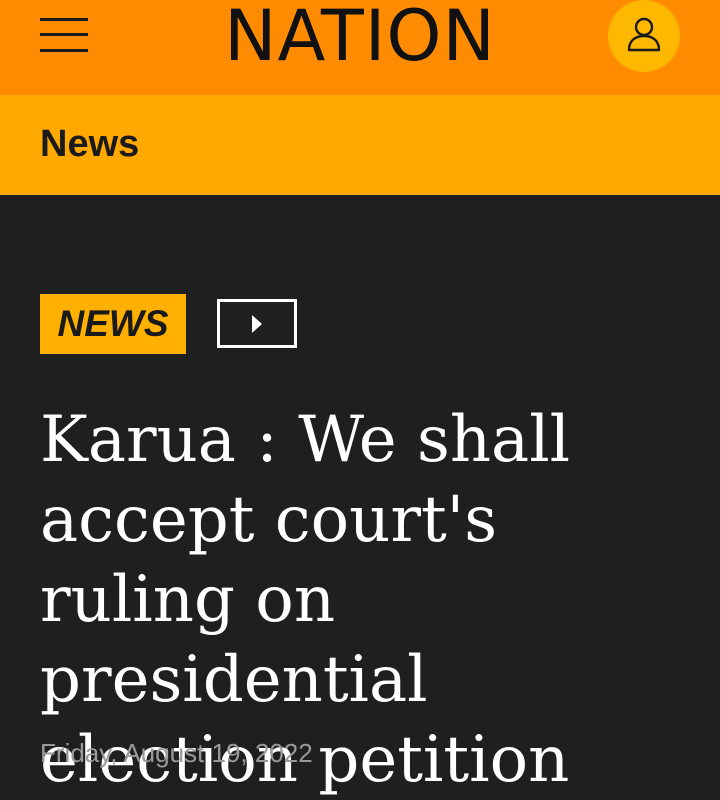 The width and height of the screenshot is (720, 800). Describe the element at coordinates (176, 753) in the screenshot. I see `article-date: Friday, August 19, 2022` at that location.